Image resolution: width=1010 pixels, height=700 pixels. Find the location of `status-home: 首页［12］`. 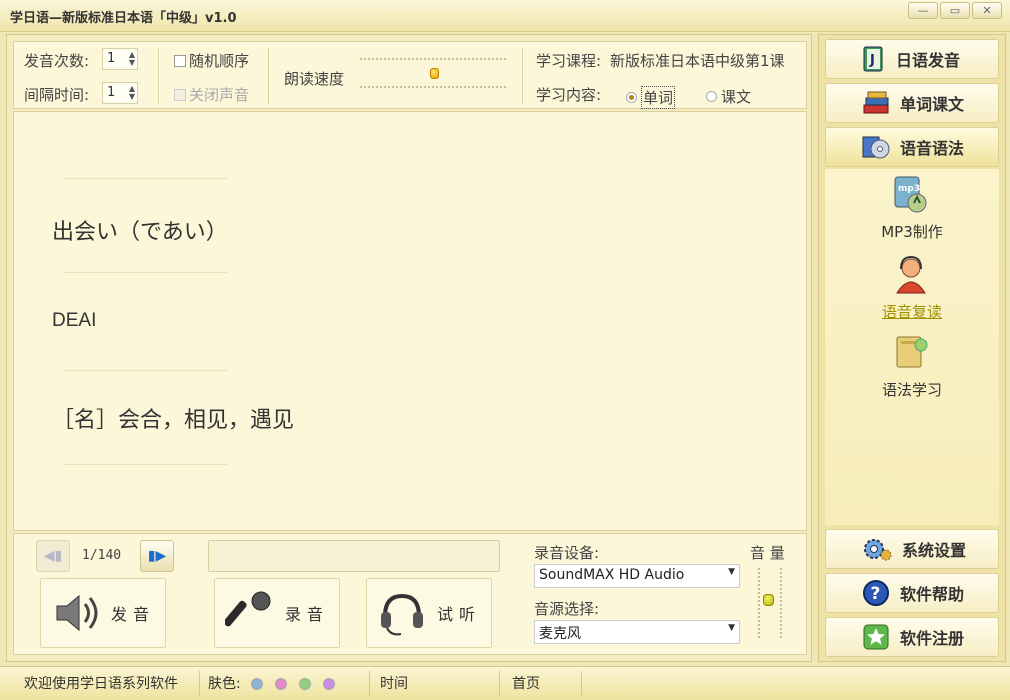

status-home: 首页［12］ is located at coordinates (543, 684).